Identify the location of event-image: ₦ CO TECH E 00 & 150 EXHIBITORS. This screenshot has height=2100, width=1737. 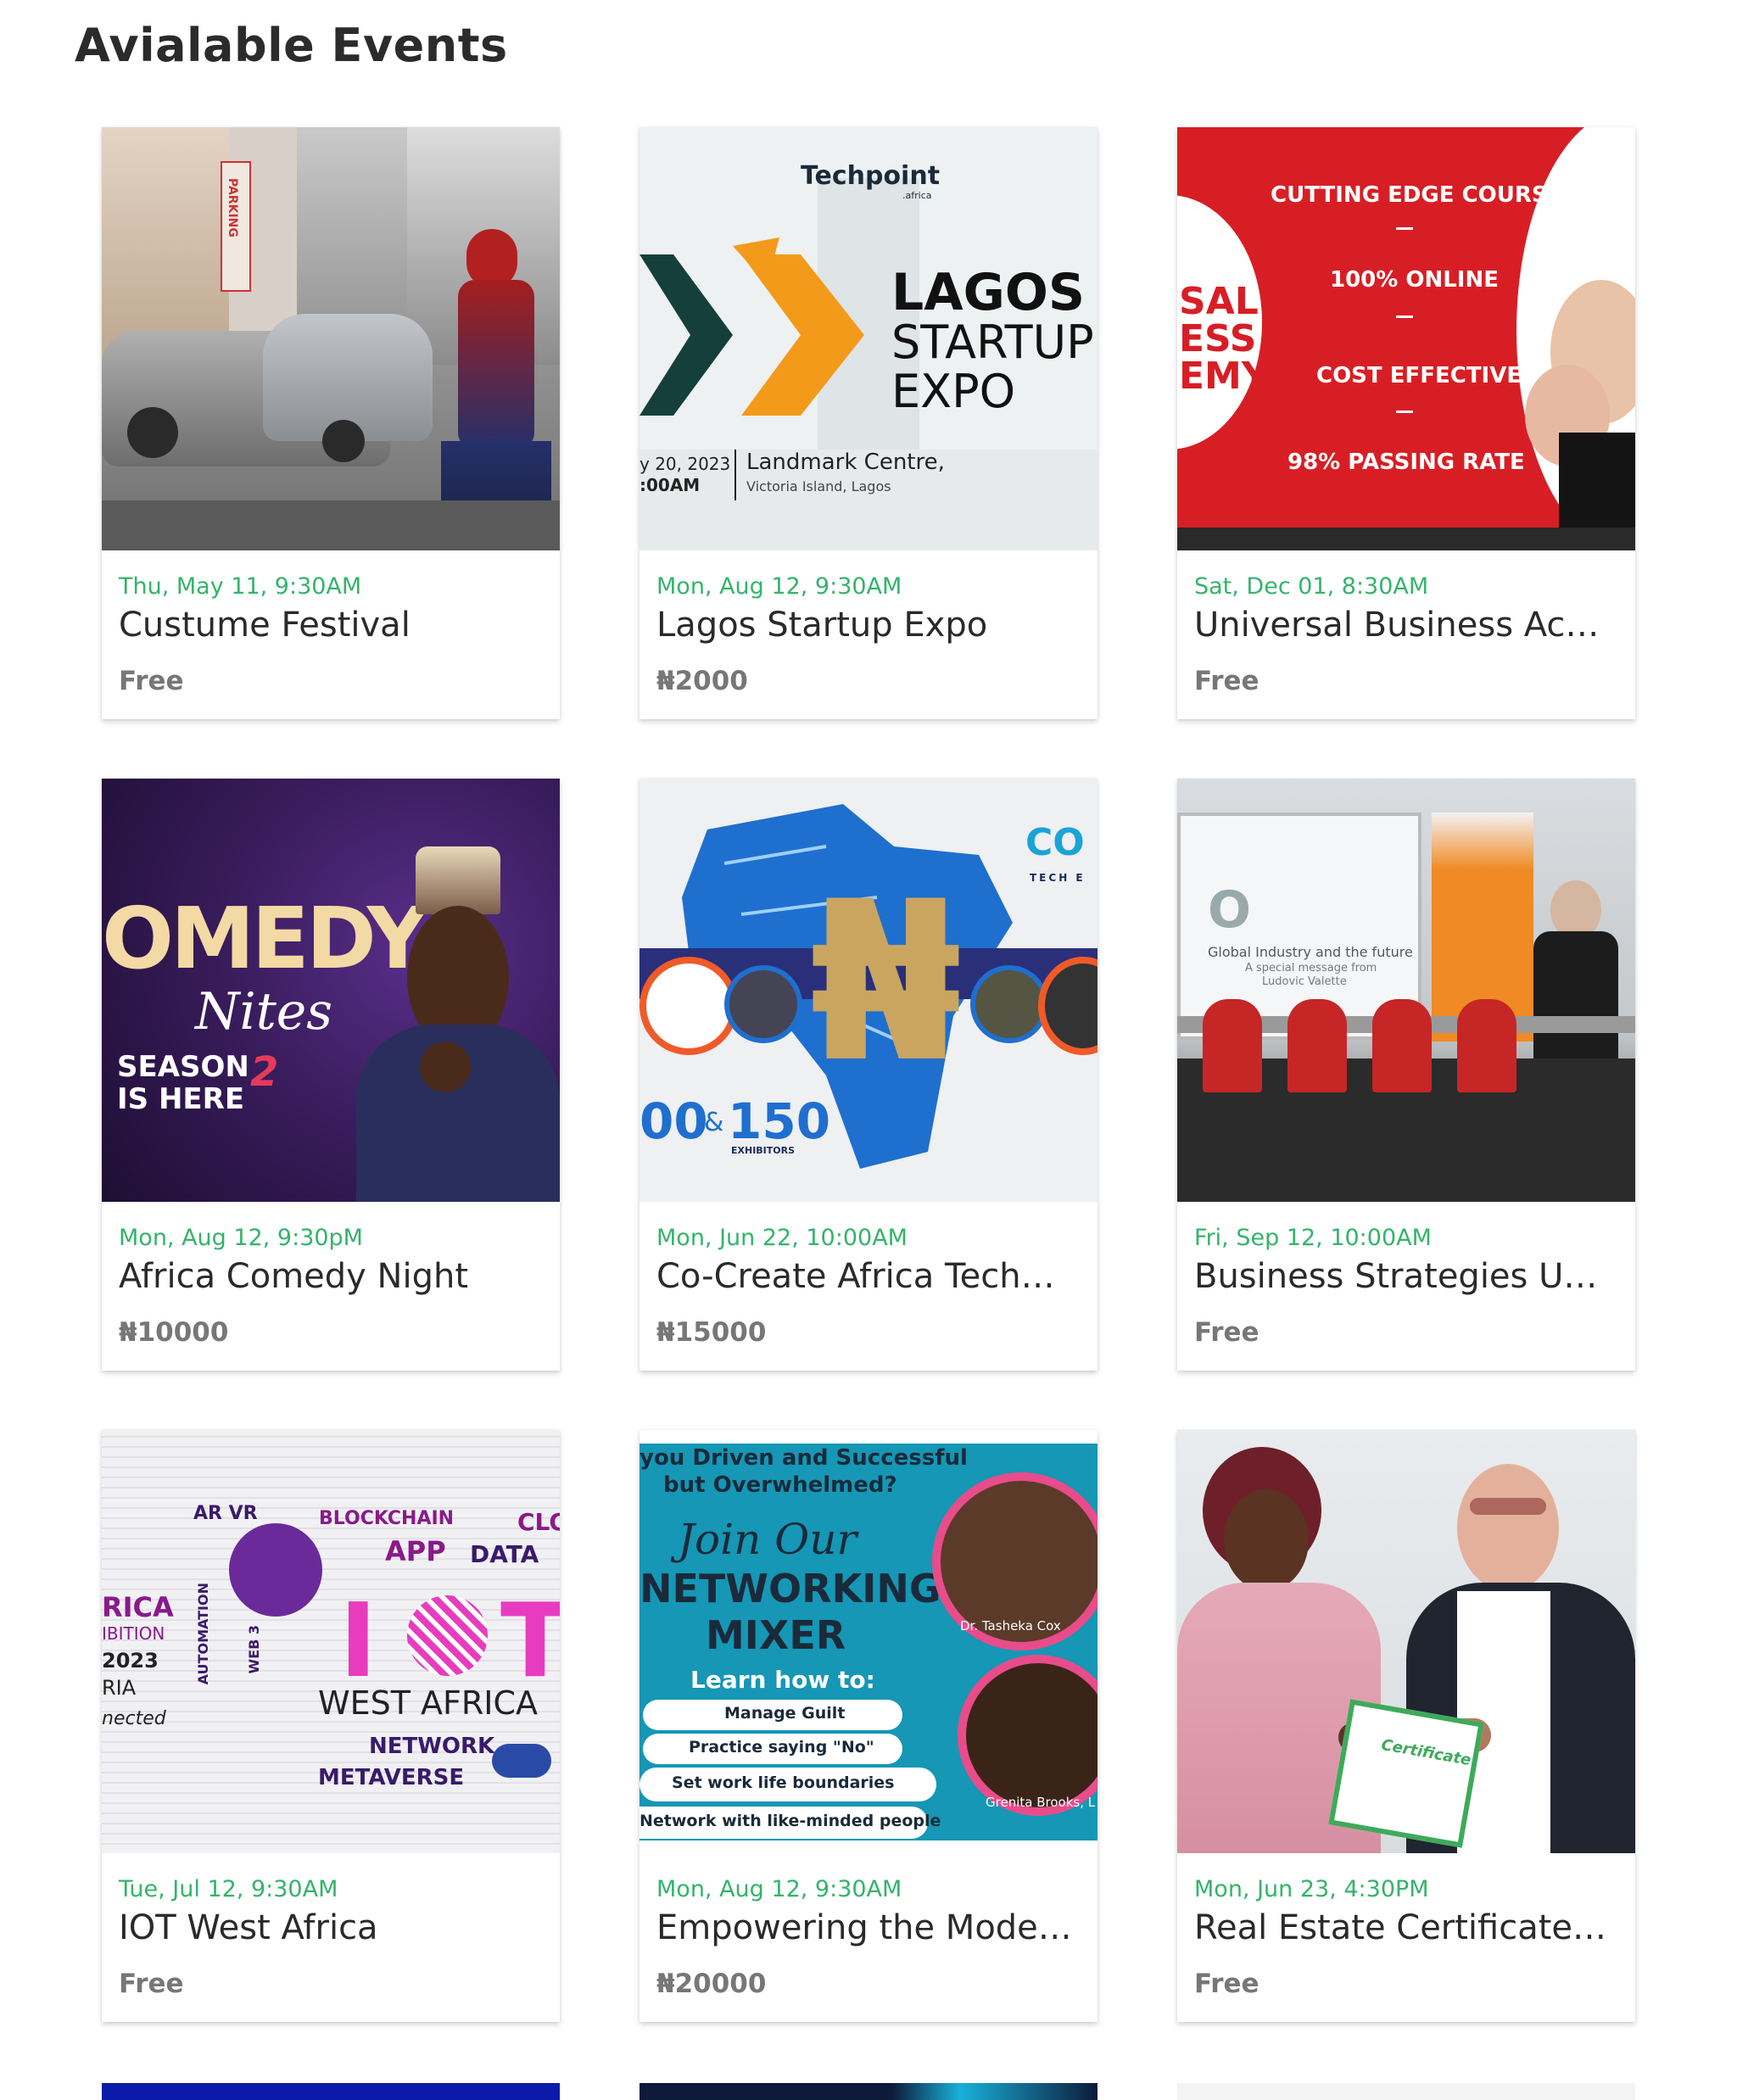
(868, 991).